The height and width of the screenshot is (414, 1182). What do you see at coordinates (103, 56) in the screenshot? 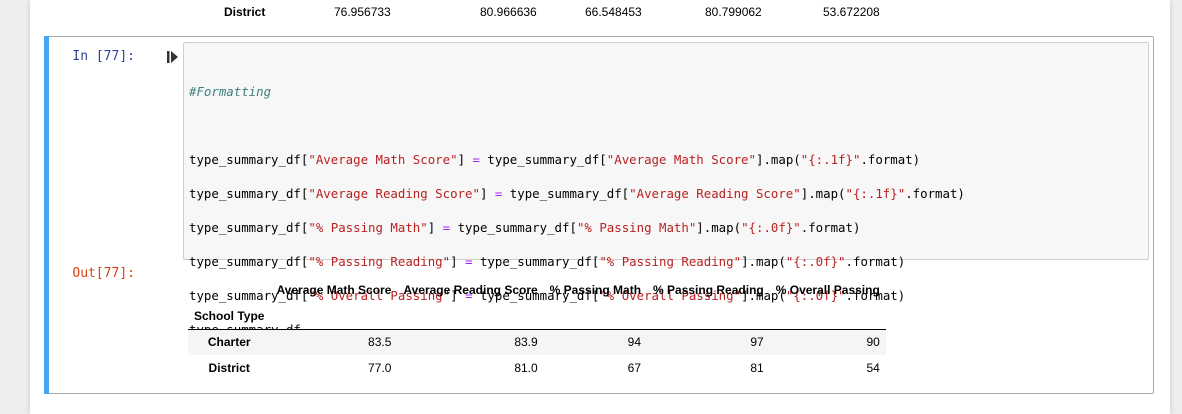
I see `input-prompt: In [77]:` at bounding box center [103, 56].